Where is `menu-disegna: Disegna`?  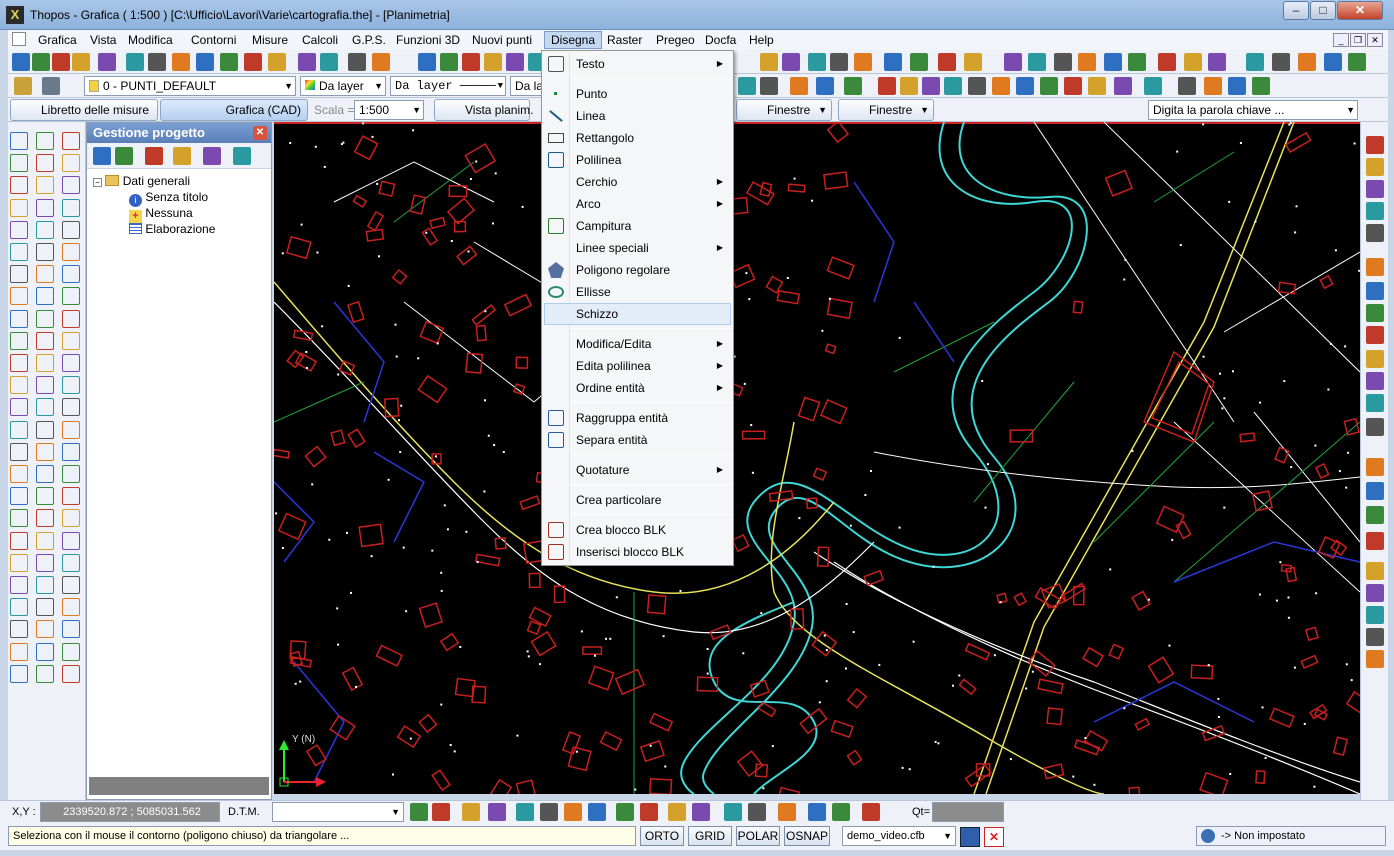 menu-disegna: Disegna is located at coordinates (573, 40).